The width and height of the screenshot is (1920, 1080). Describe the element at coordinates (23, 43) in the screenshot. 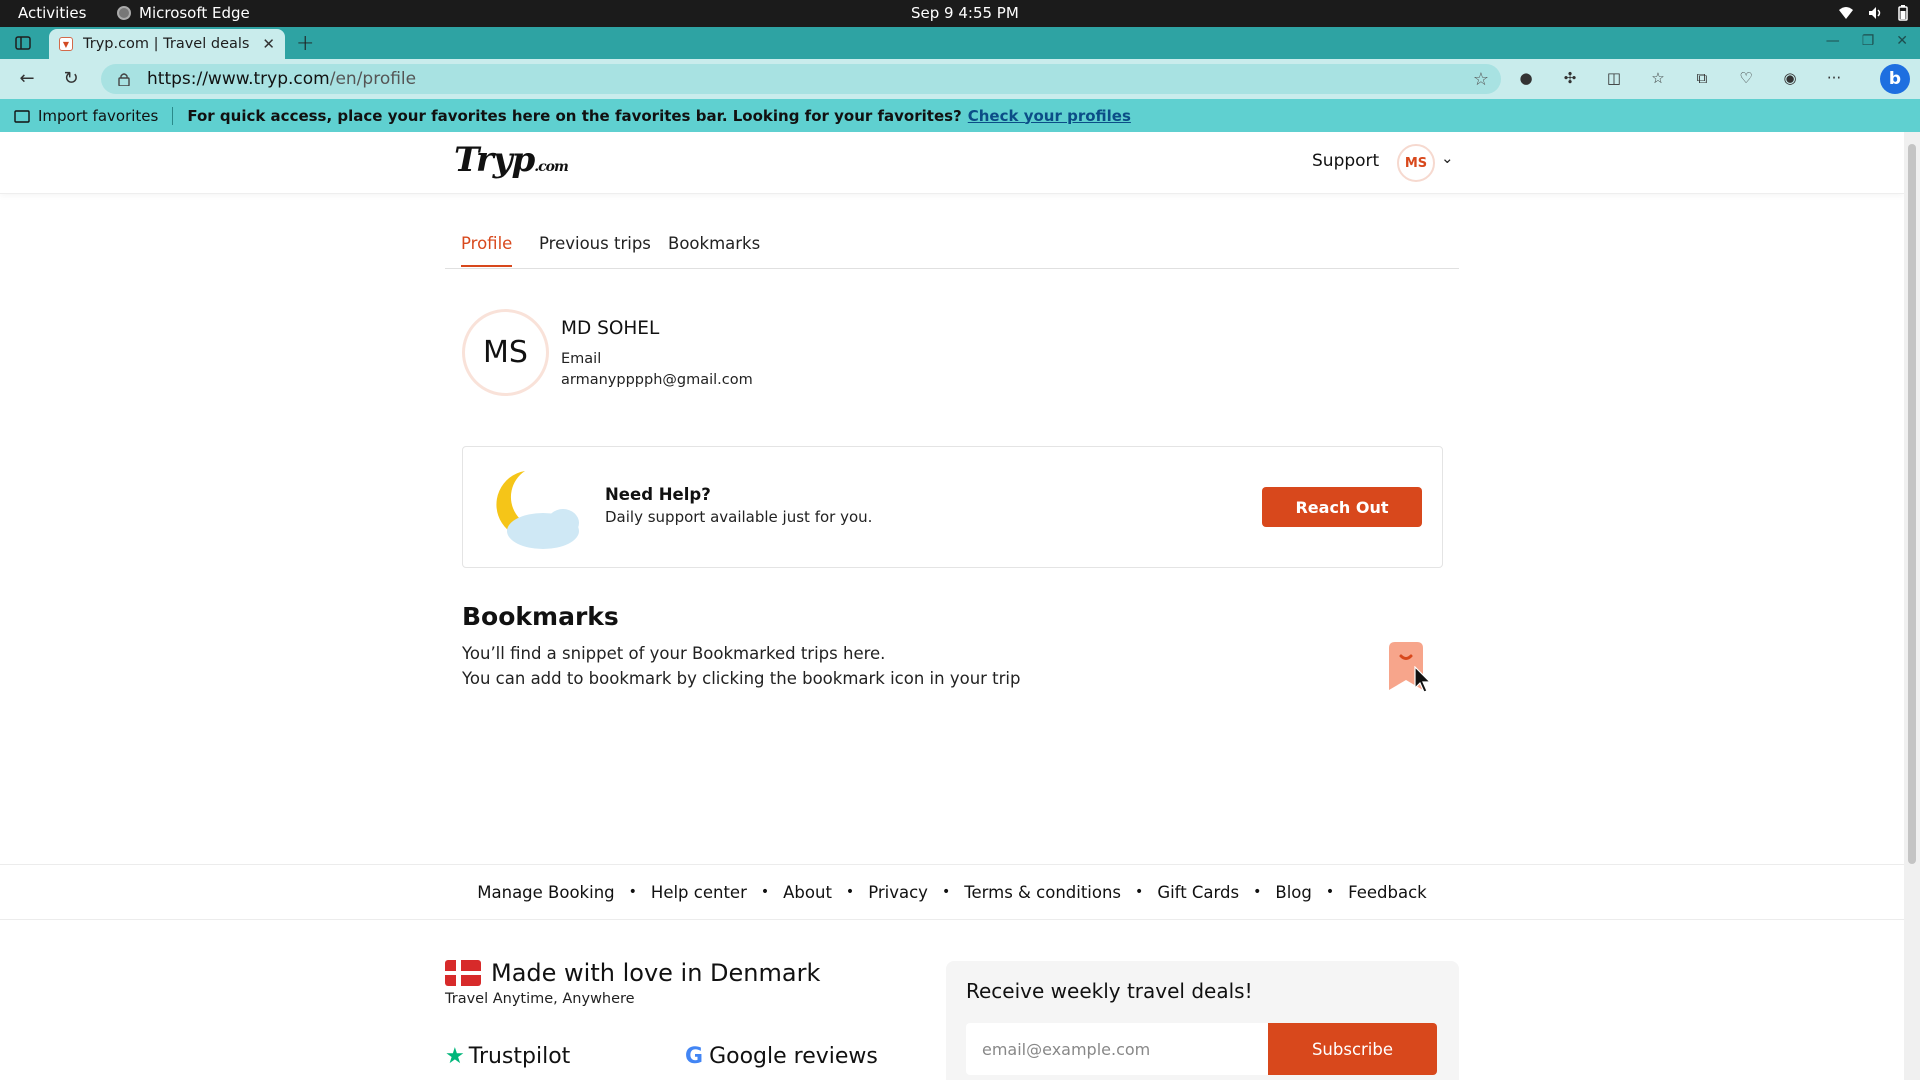

I see `tab-actions-icon` at that location.